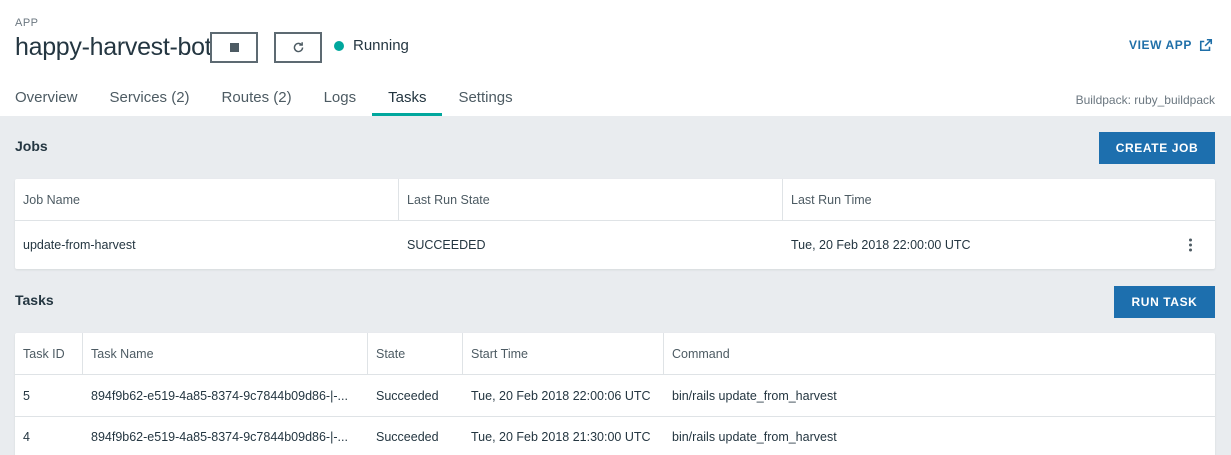  I want to click on tab-tasks: Tasks, so click(407, 99).